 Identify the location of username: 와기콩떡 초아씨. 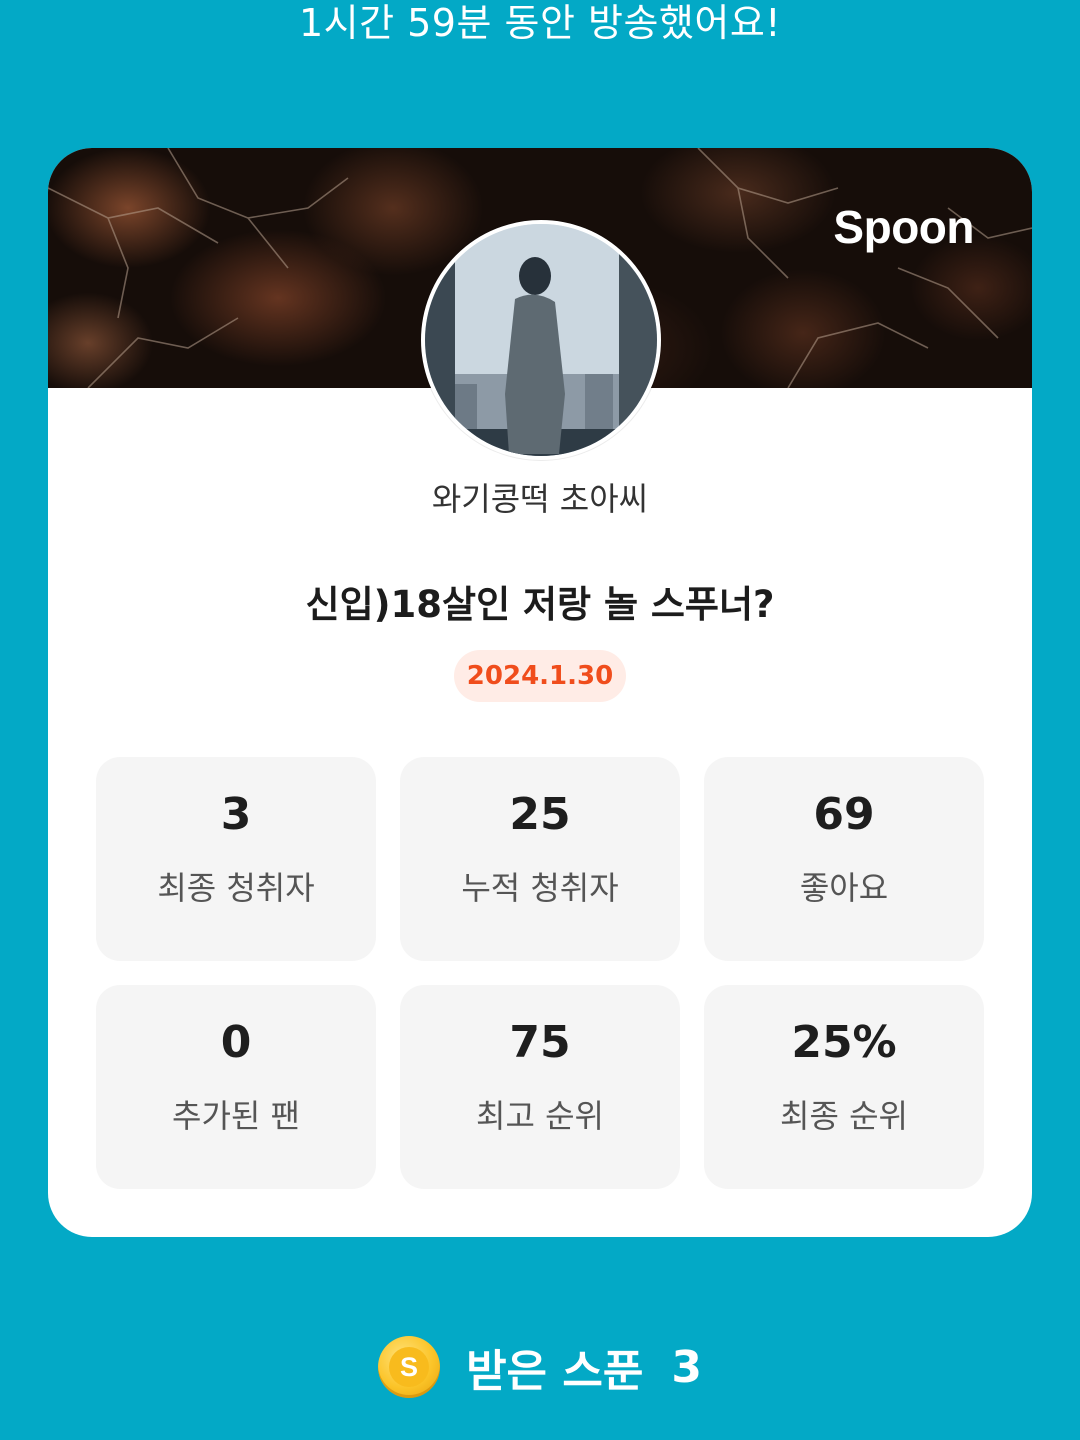
(540, 499).